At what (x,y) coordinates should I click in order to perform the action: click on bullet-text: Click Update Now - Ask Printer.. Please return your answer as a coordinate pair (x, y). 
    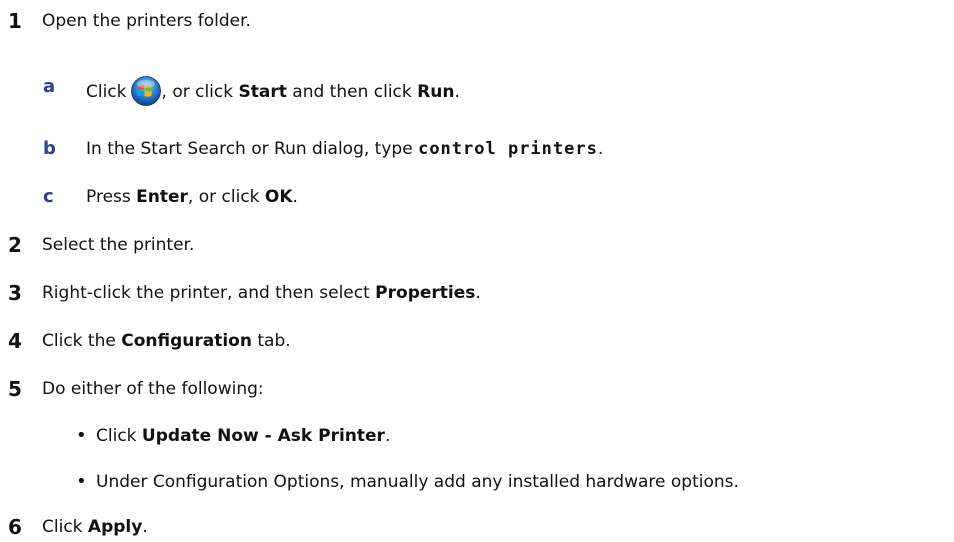
    Looking at the image, I should click on (243, 436).